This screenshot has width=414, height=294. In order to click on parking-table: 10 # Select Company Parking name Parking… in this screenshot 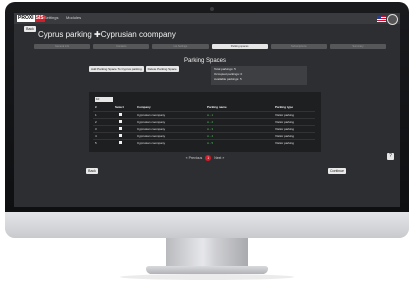, I will do `click(205, 122)`.